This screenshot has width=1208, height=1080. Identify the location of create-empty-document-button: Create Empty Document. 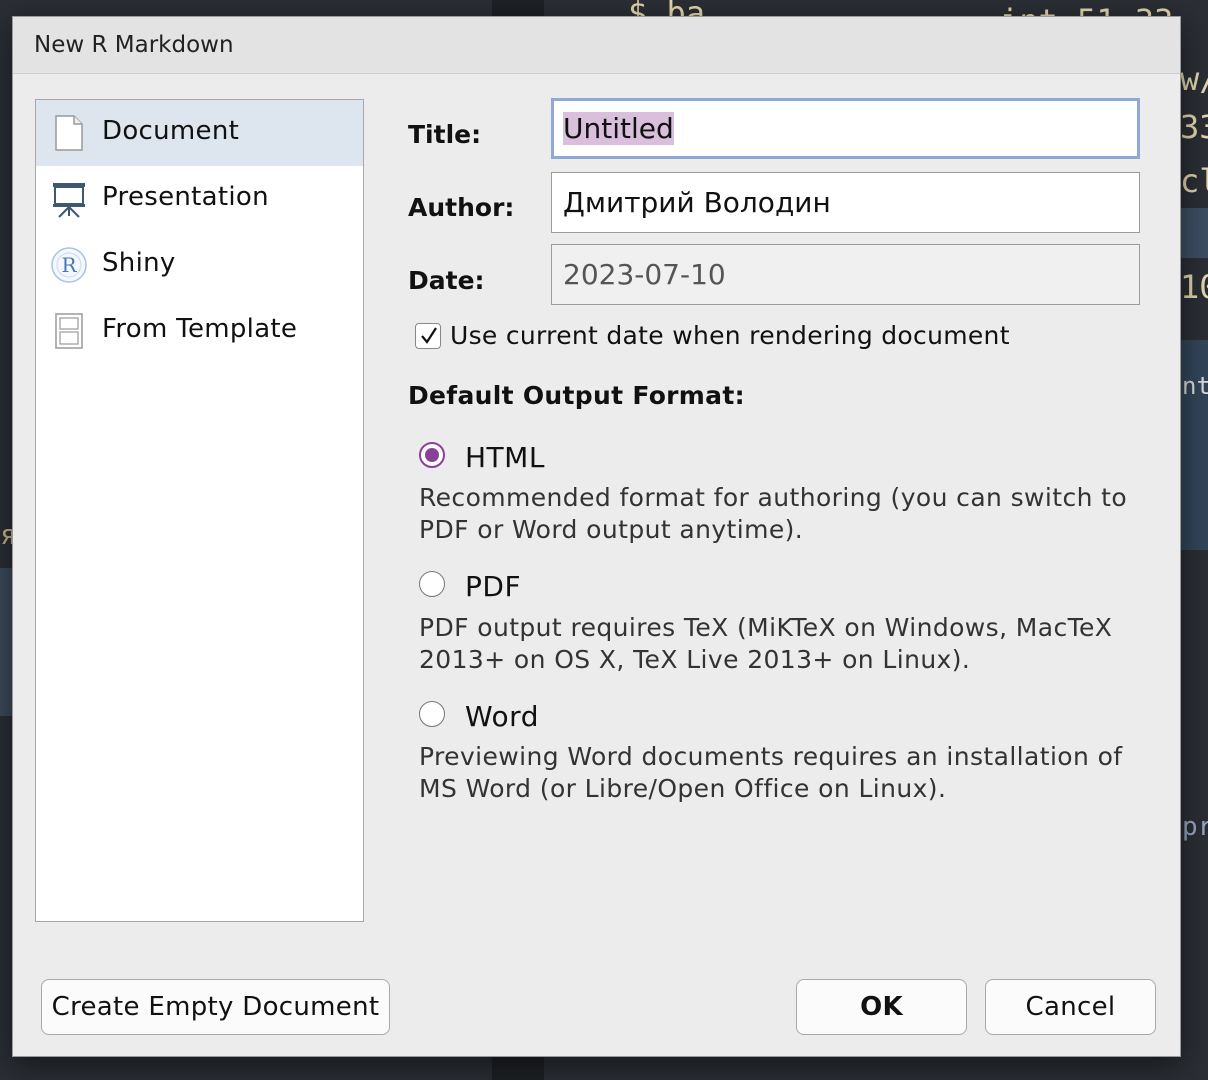
(215, 1007).